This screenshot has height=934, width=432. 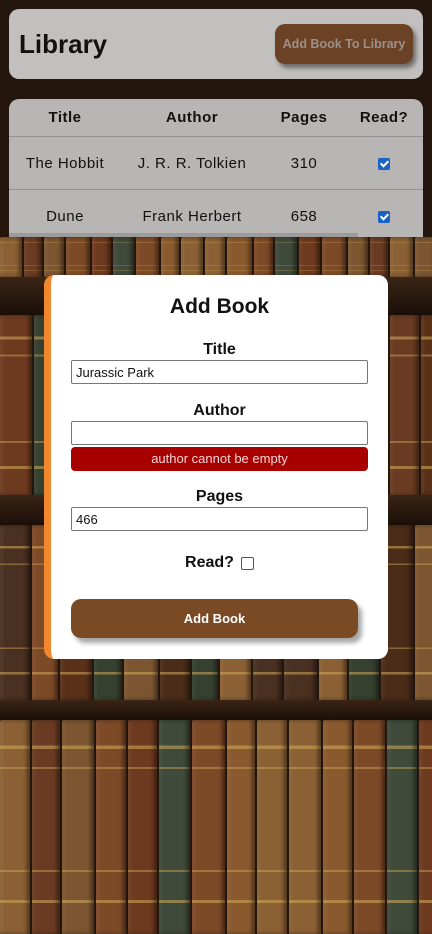 I want to click on title-input, so click(x=219, y=372).